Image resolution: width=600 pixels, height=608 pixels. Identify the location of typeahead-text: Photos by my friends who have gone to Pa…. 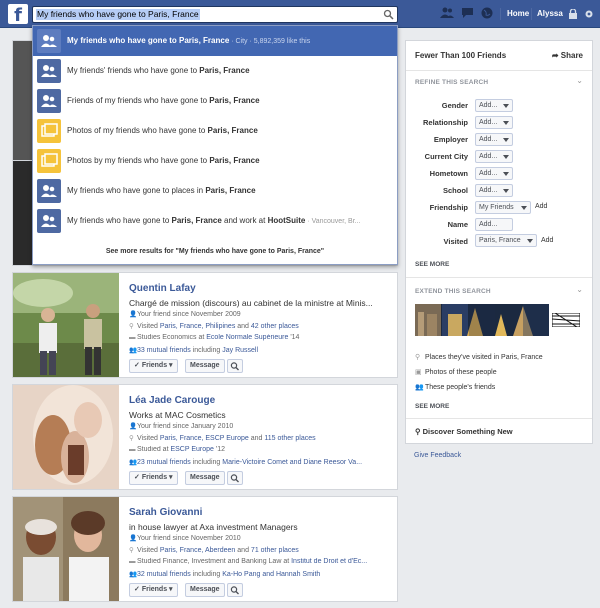
(163, 160).